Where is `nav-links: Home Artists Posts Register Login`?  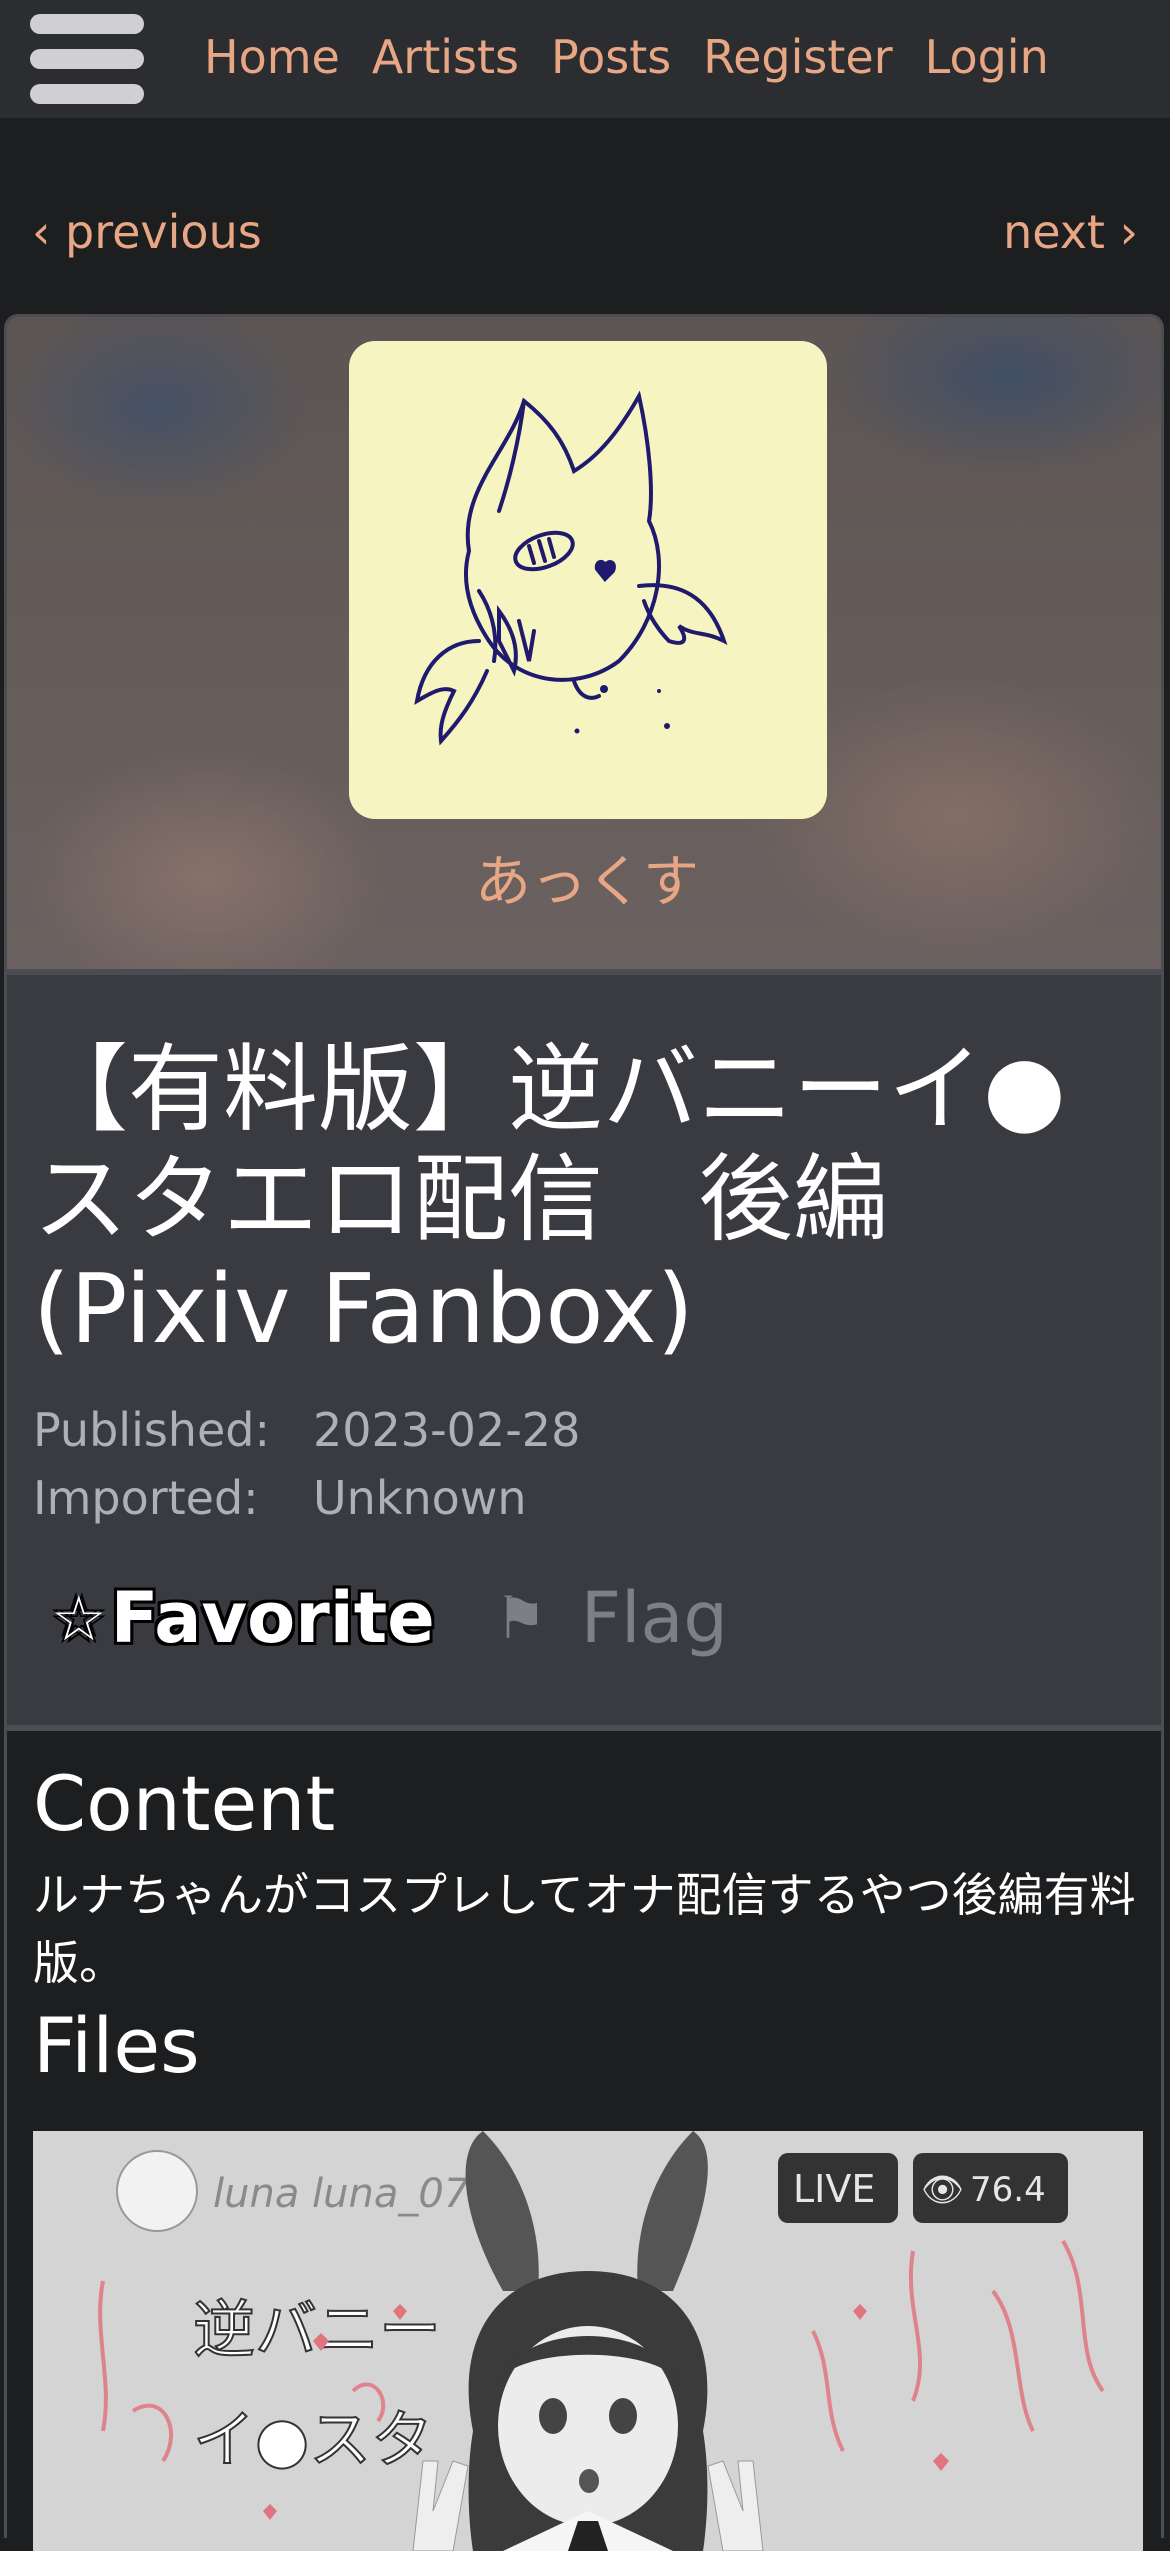
nav-links: Home Artists Posts Register Login is located at coordinates (626, 57).